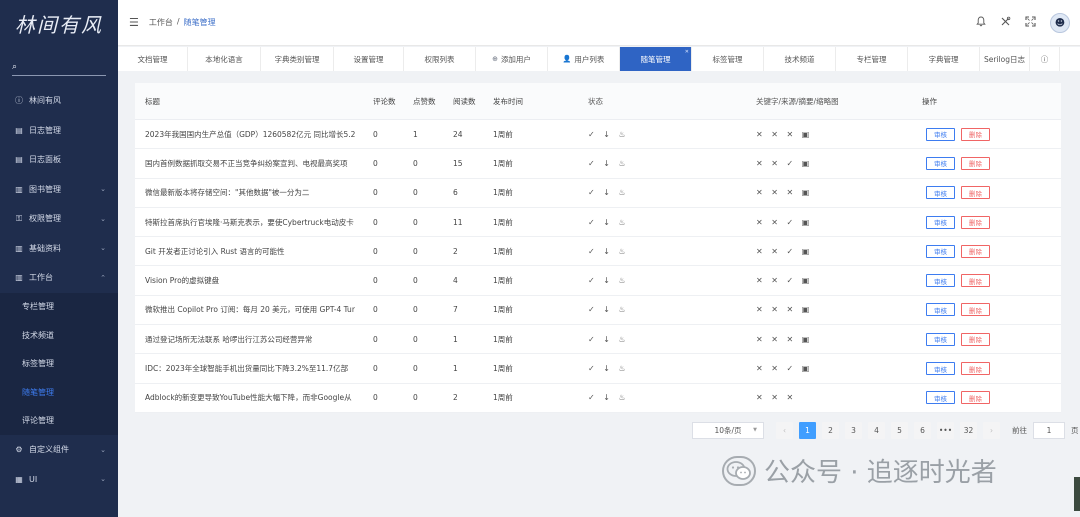 This screenshot has width=1080, height=517. What do you see at coordinates (249, 192) in the screenshot?
I see `post-title: 微信最新版本将存储空间："其他数据"被一分为二` at bounding box center [249, 192].